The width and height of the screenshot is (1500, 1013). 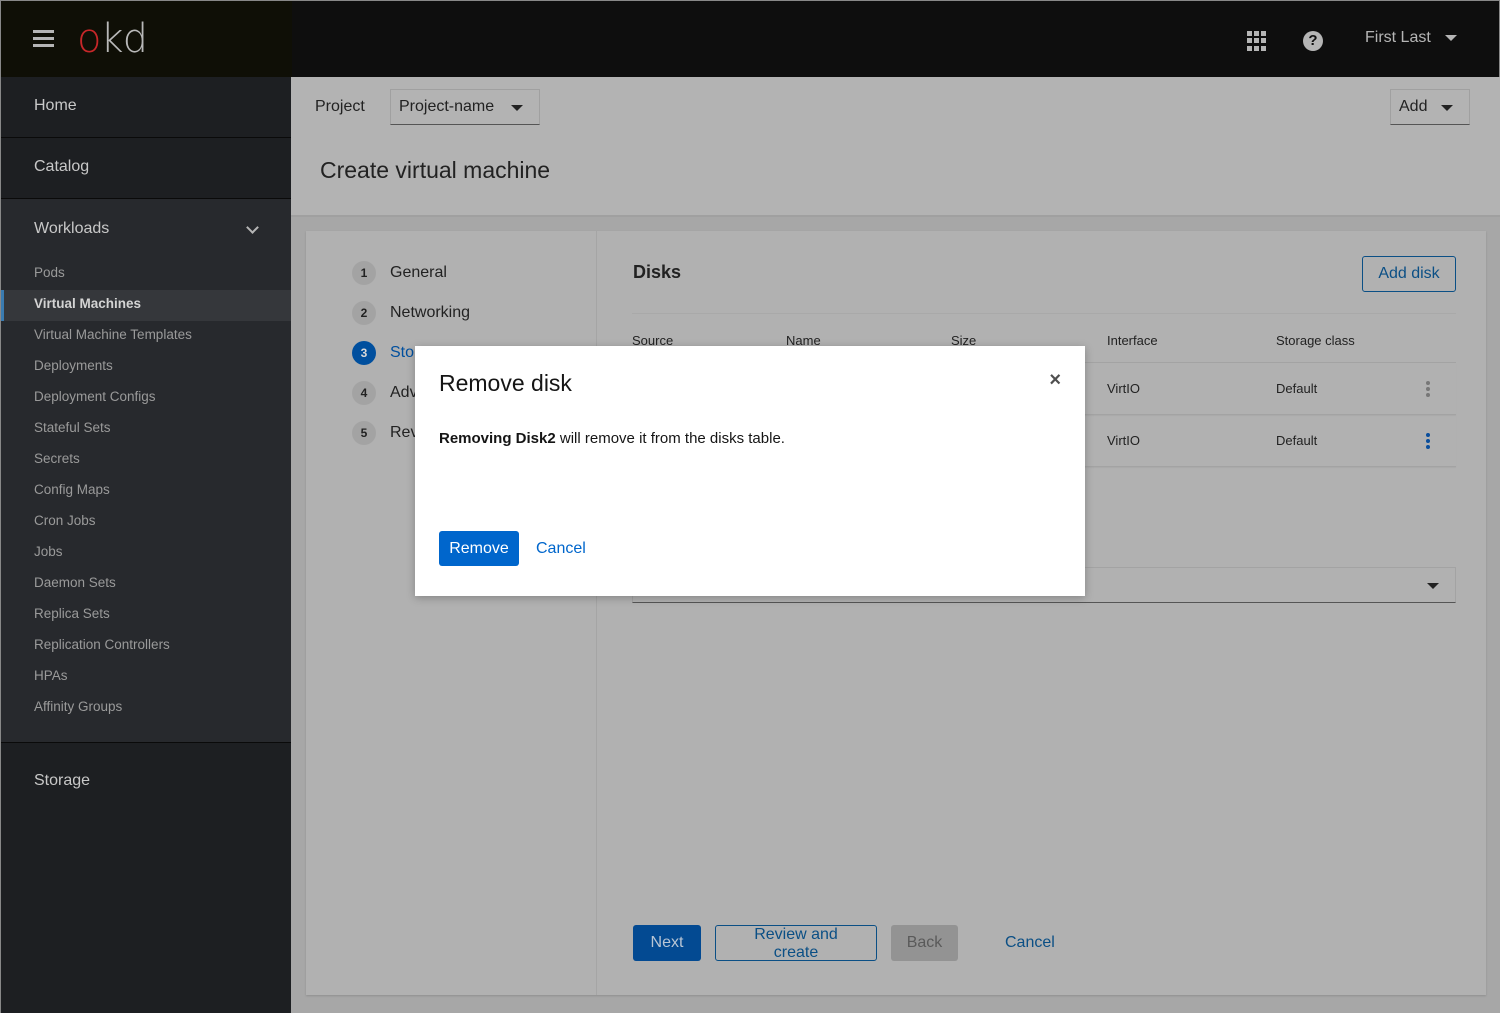 What do you see at coordinates (146, 646) in the screenshot?
I see `sidebar-item-replication-controllers: Replication Controllers` at bounding box center [146, 646].